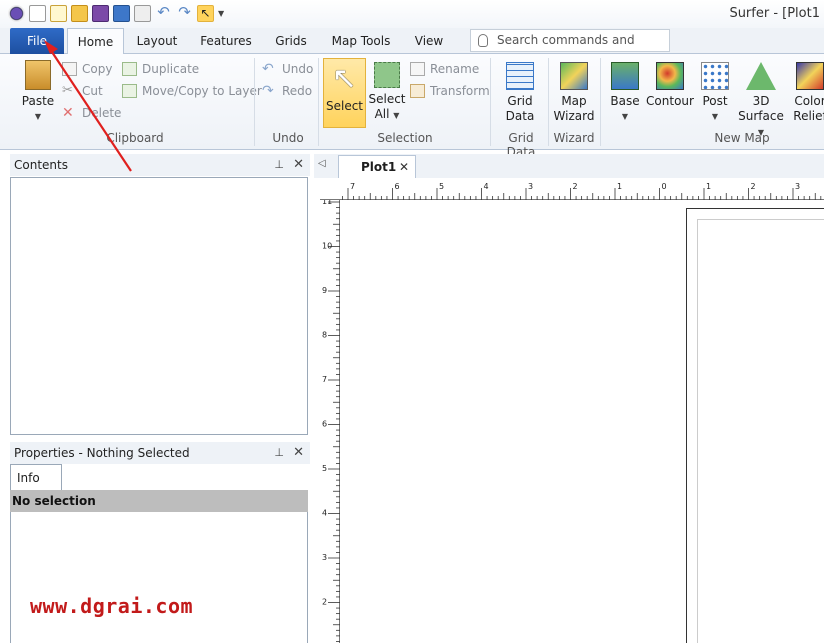 This screenshot has width=824, height=643. Describe the element at coordinates (16, 13) in the screenshot. I see `app-menu-icon` at that location.